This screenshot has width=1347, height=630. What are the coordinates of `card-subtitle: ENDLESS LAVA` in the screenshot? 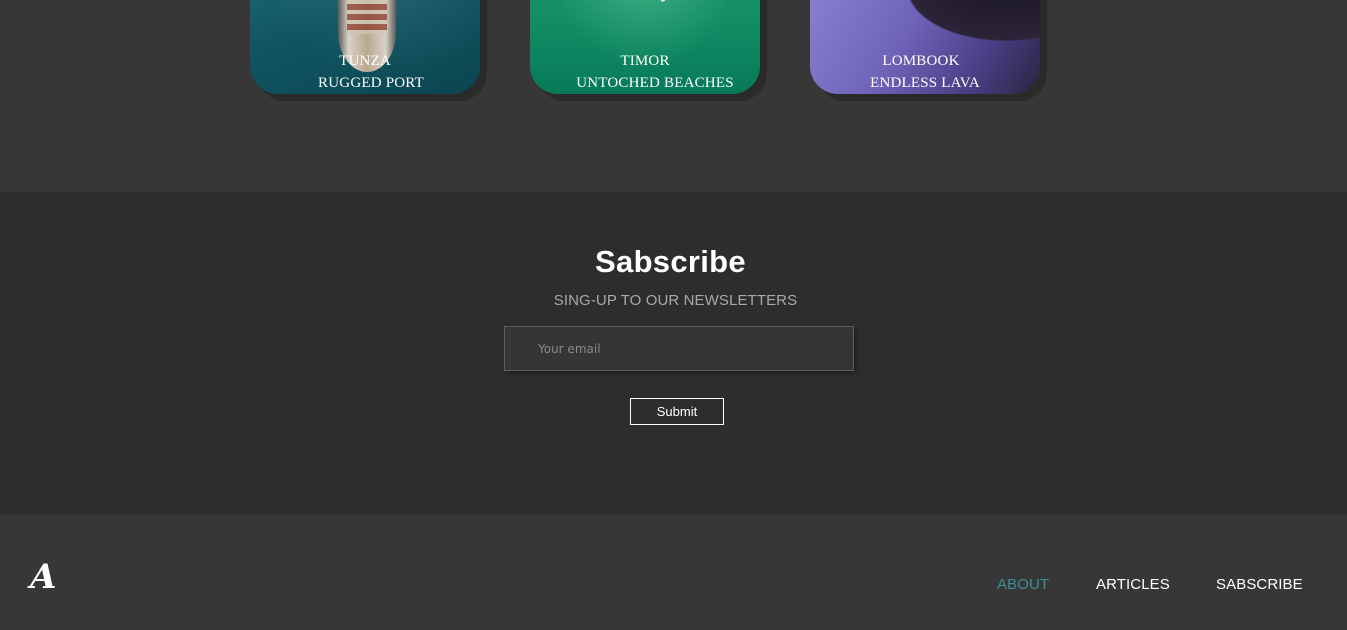 It's located at (925, 83).